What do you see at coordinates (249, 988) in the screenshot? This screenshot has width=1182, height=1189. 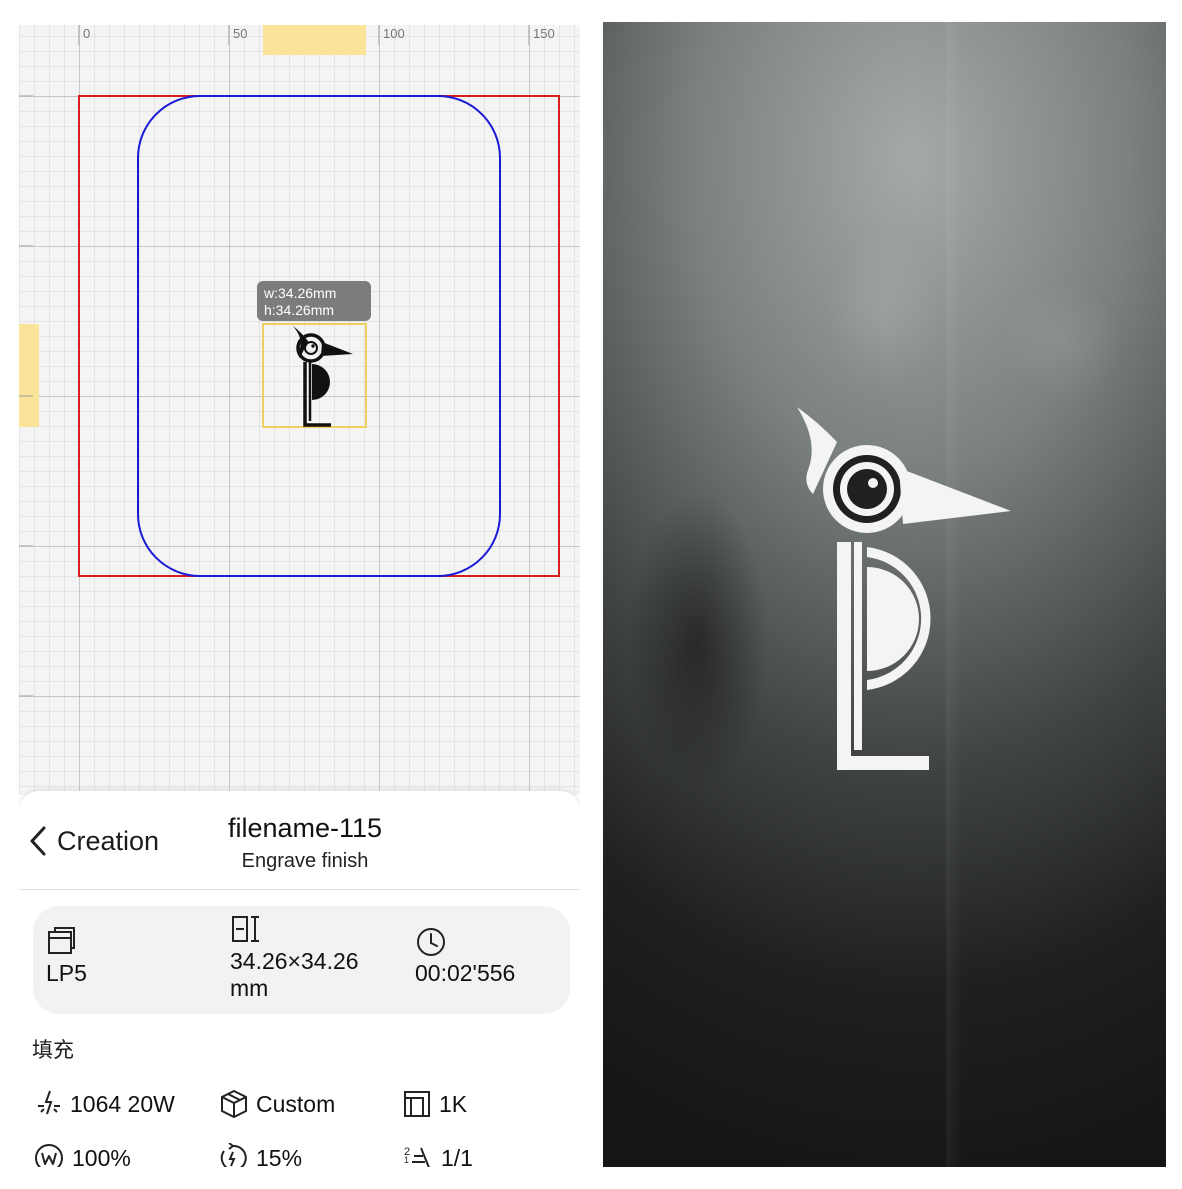 I see `size-unit: mm` at bounding box center [249, 988].